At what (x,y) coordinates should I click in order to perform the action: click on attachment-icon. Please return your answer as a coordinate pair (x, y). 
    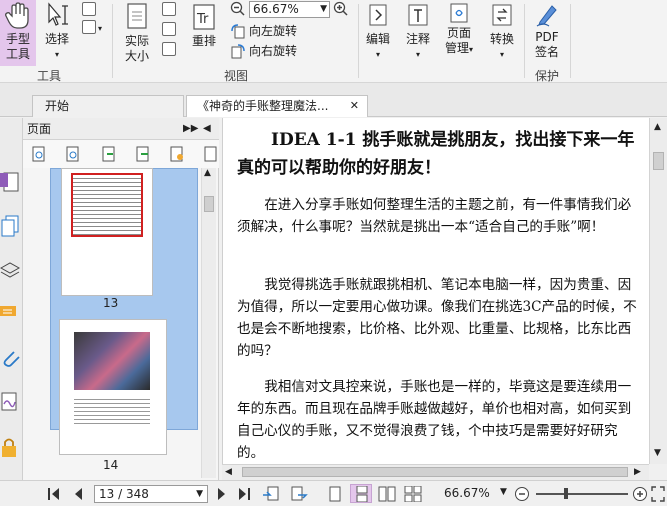
    Looking at the image, I should click on (10, 358).